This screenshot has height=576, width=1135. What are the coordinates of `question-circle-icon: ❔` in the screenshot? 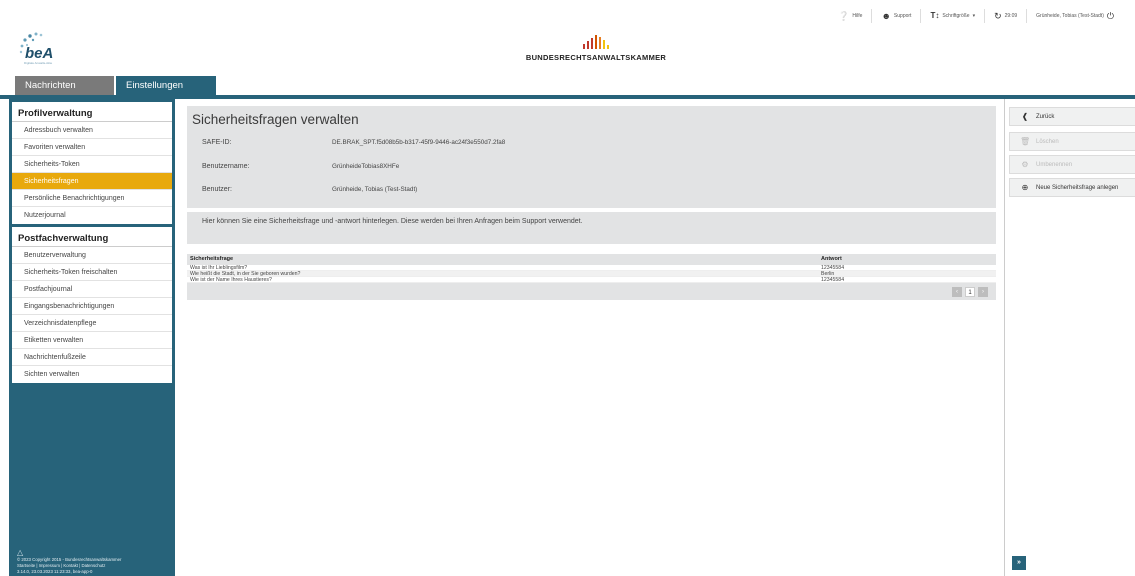 It's located at (844, 15).